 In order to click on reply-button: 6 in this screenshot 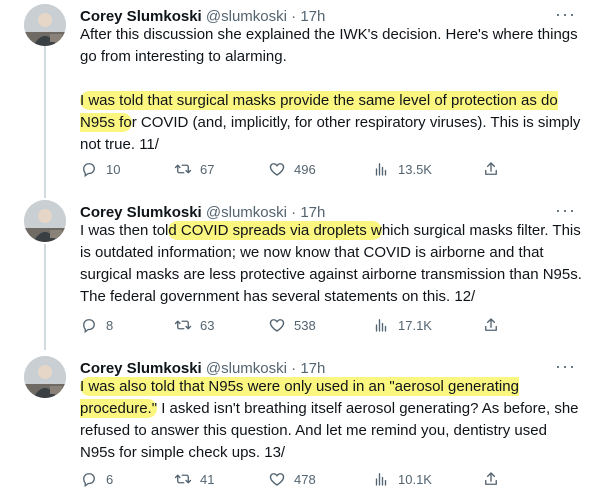, I will do `click(96, 479)`.